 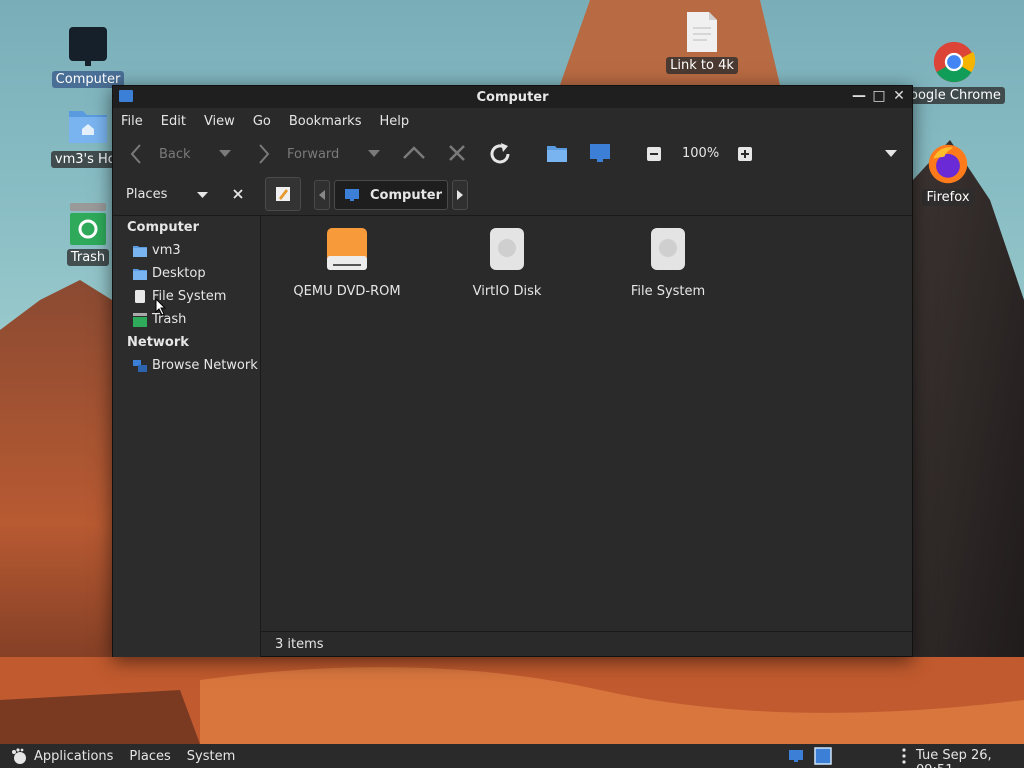 What do you see at coordinates (347, 249) in the screenshot?
I see `dvd-drive-icon` at bounding box center [347, 249].